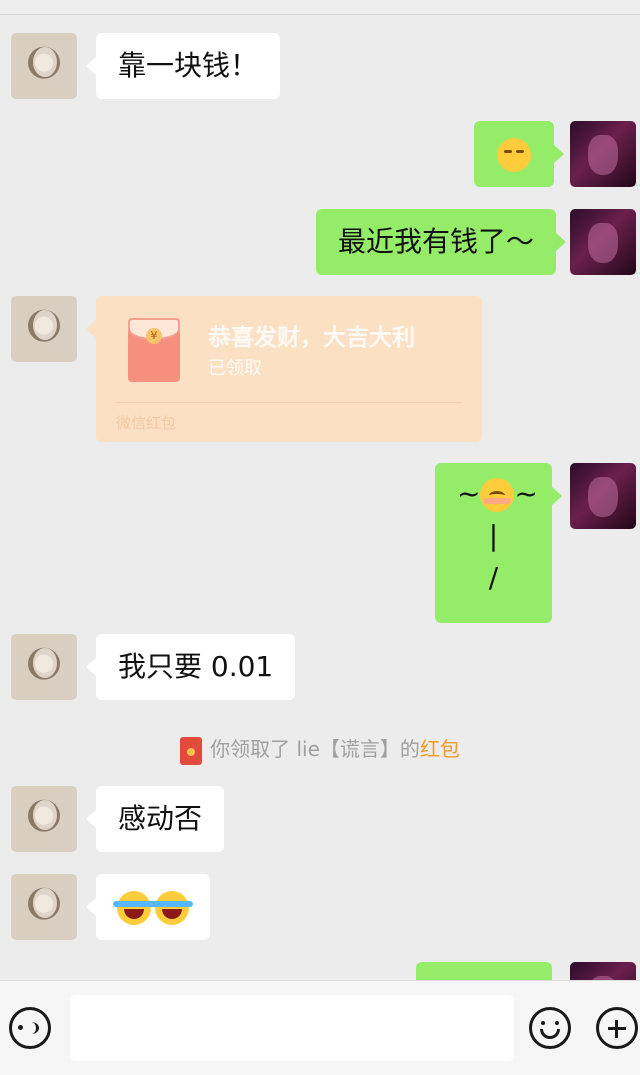 The image size is (640, 1075). Describe the element at coordinates (514, 155) in the screenshot. I see `smirk-emoji-icon` at that location.